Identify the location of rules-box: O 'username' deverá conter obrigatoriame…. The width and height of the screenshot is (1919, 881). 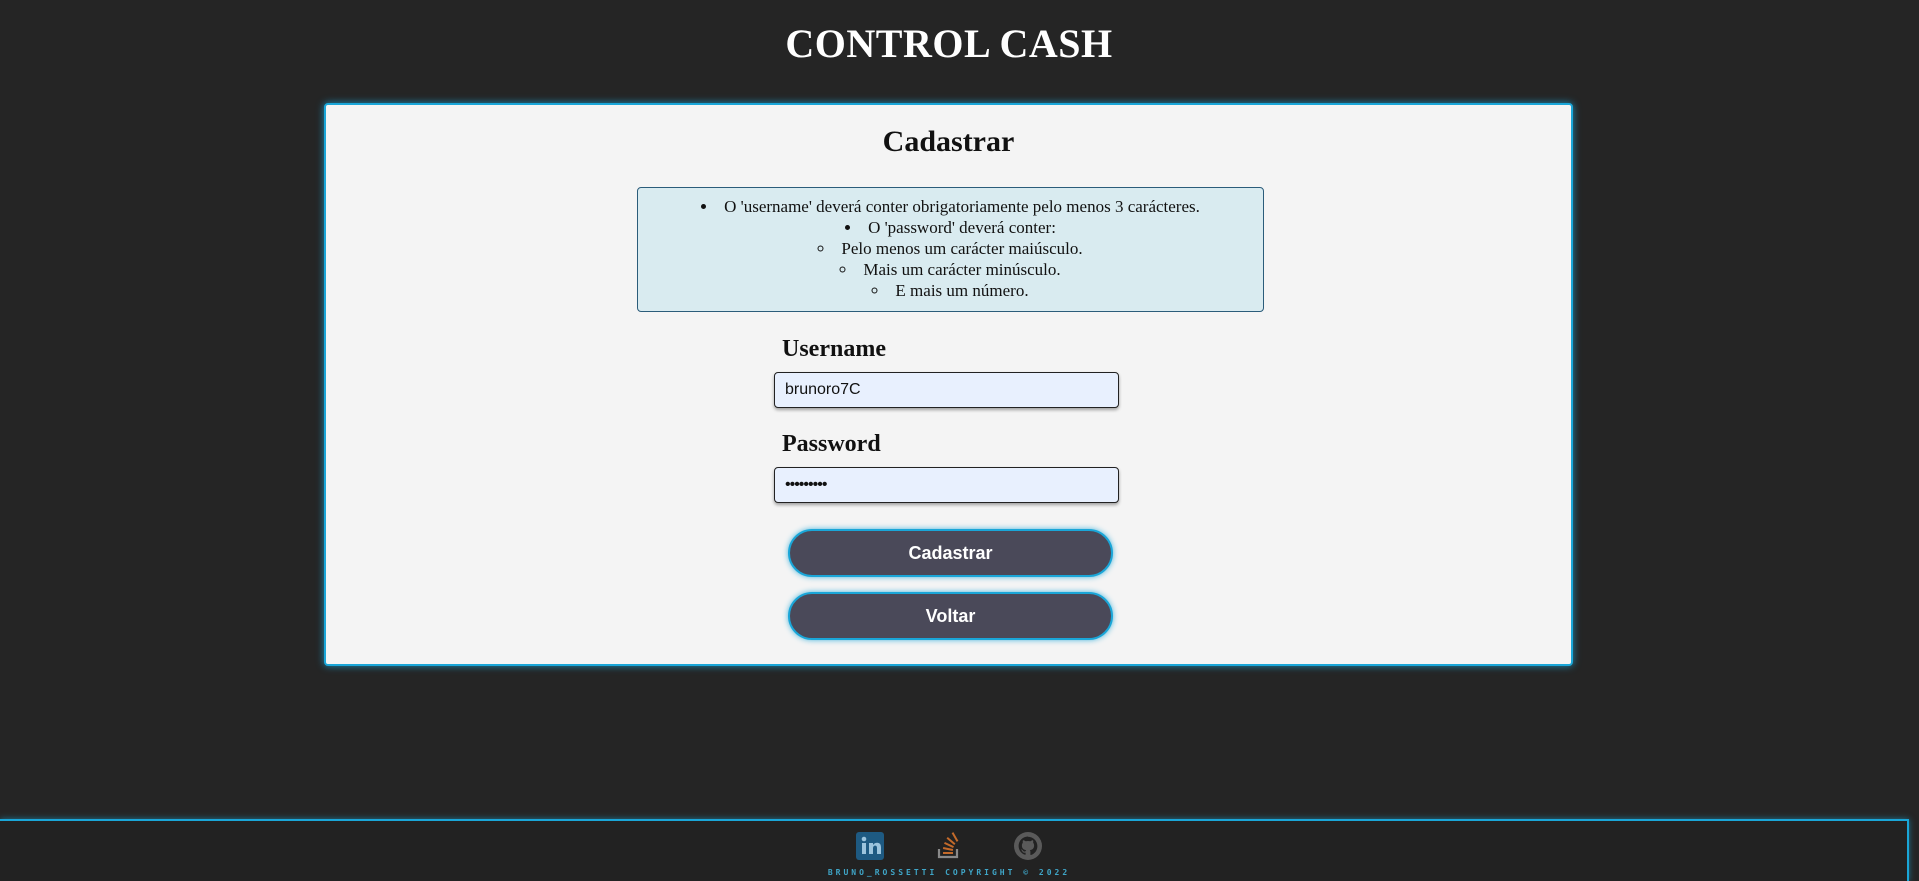
(950, 249).